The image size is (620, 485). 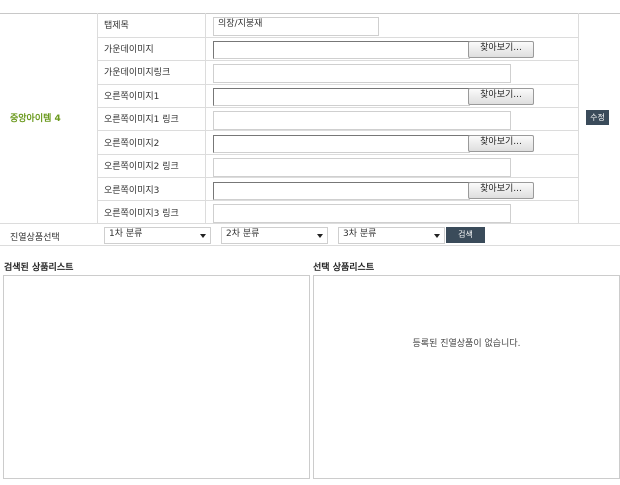 What do you see at coordinates (341, 144) in the screenshot?
I see `right-image-2-file-input` at bounding box center [341, 144].